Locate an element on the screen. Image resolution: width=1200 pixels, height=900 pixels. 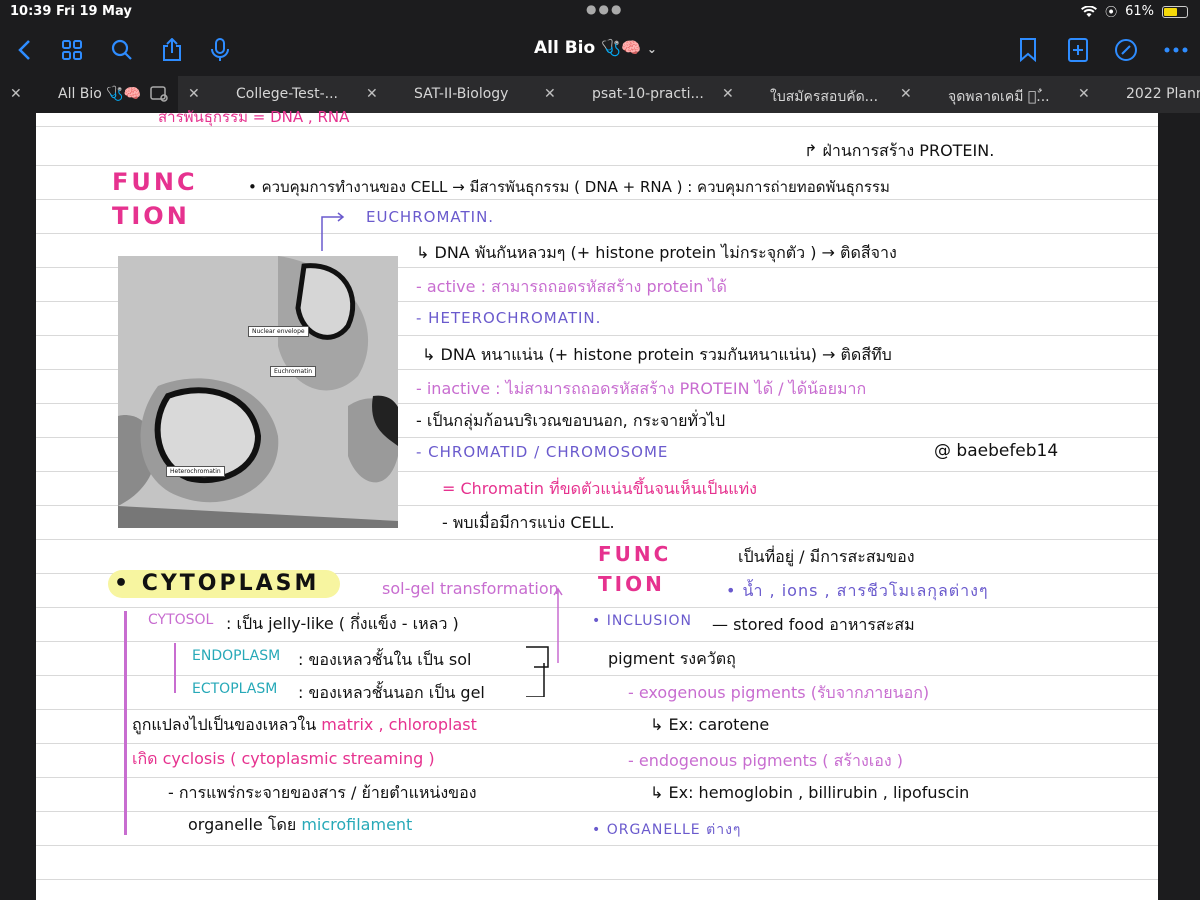
note-watermark: @ baebefeb14 is located at coordinates (996, 451).